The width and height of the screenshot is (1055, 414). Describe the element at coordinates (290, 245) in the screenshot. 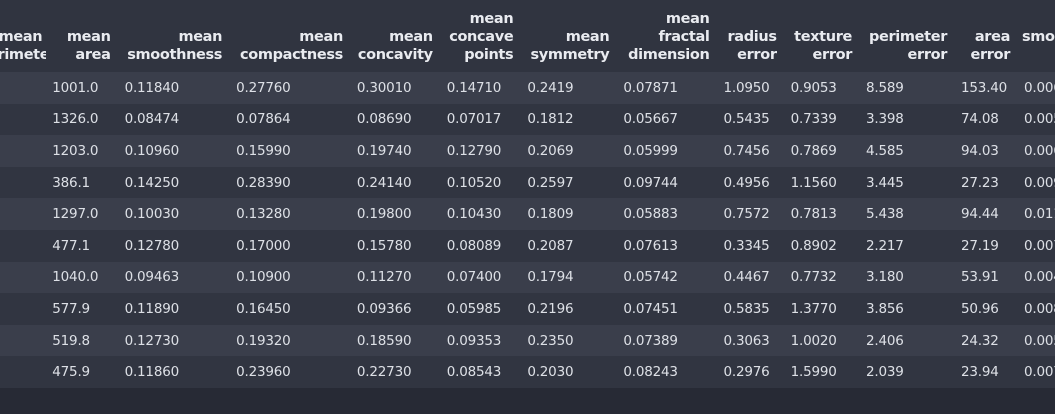

I see `table-cell: 0.17000` at that location.